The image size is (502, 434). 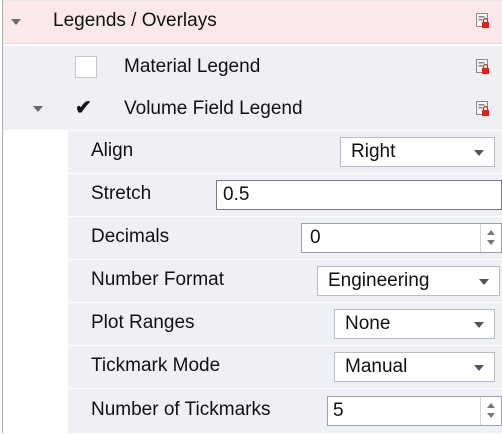 I want to click on volume-field-legend-label: Volume Field Legend, so click(x=213, y=108).